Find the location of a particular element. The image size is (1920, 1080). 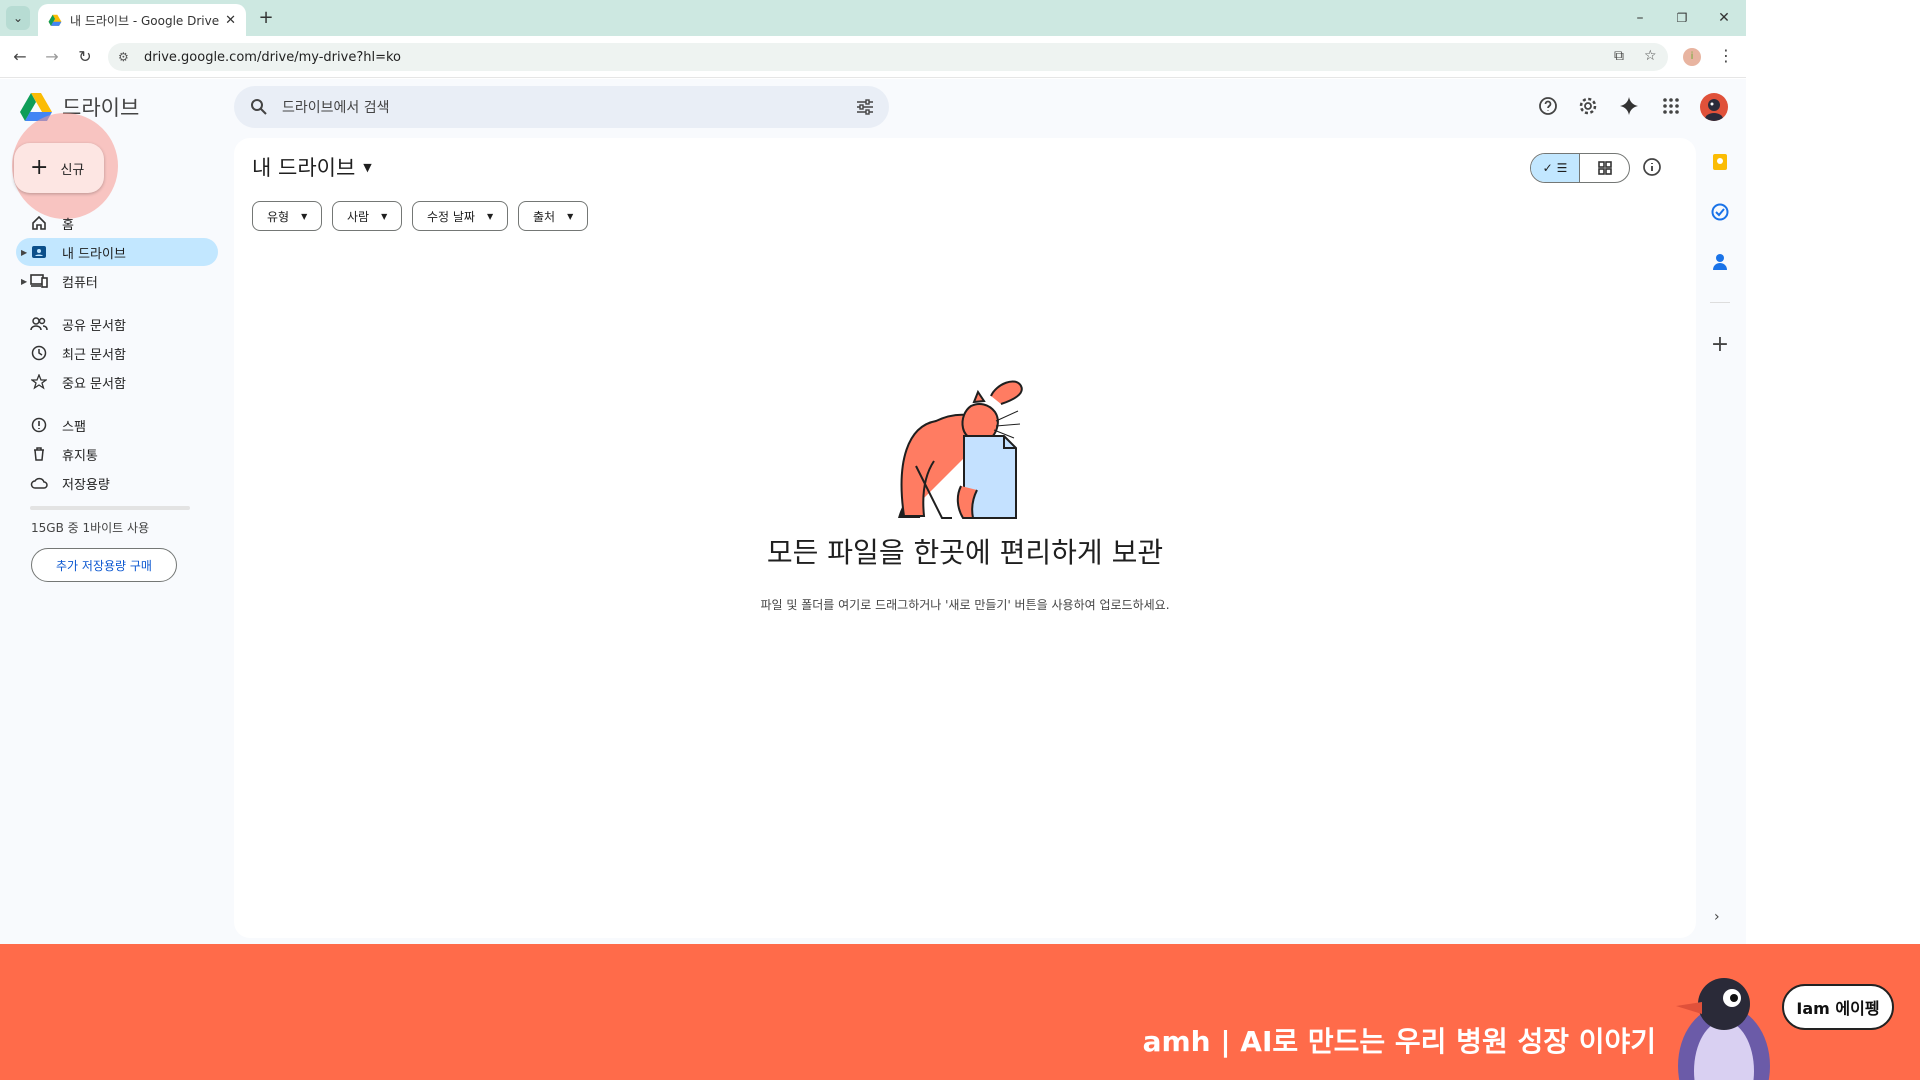

sidebar-item-trash: 휴지통 is located at coordinates (117, 454).